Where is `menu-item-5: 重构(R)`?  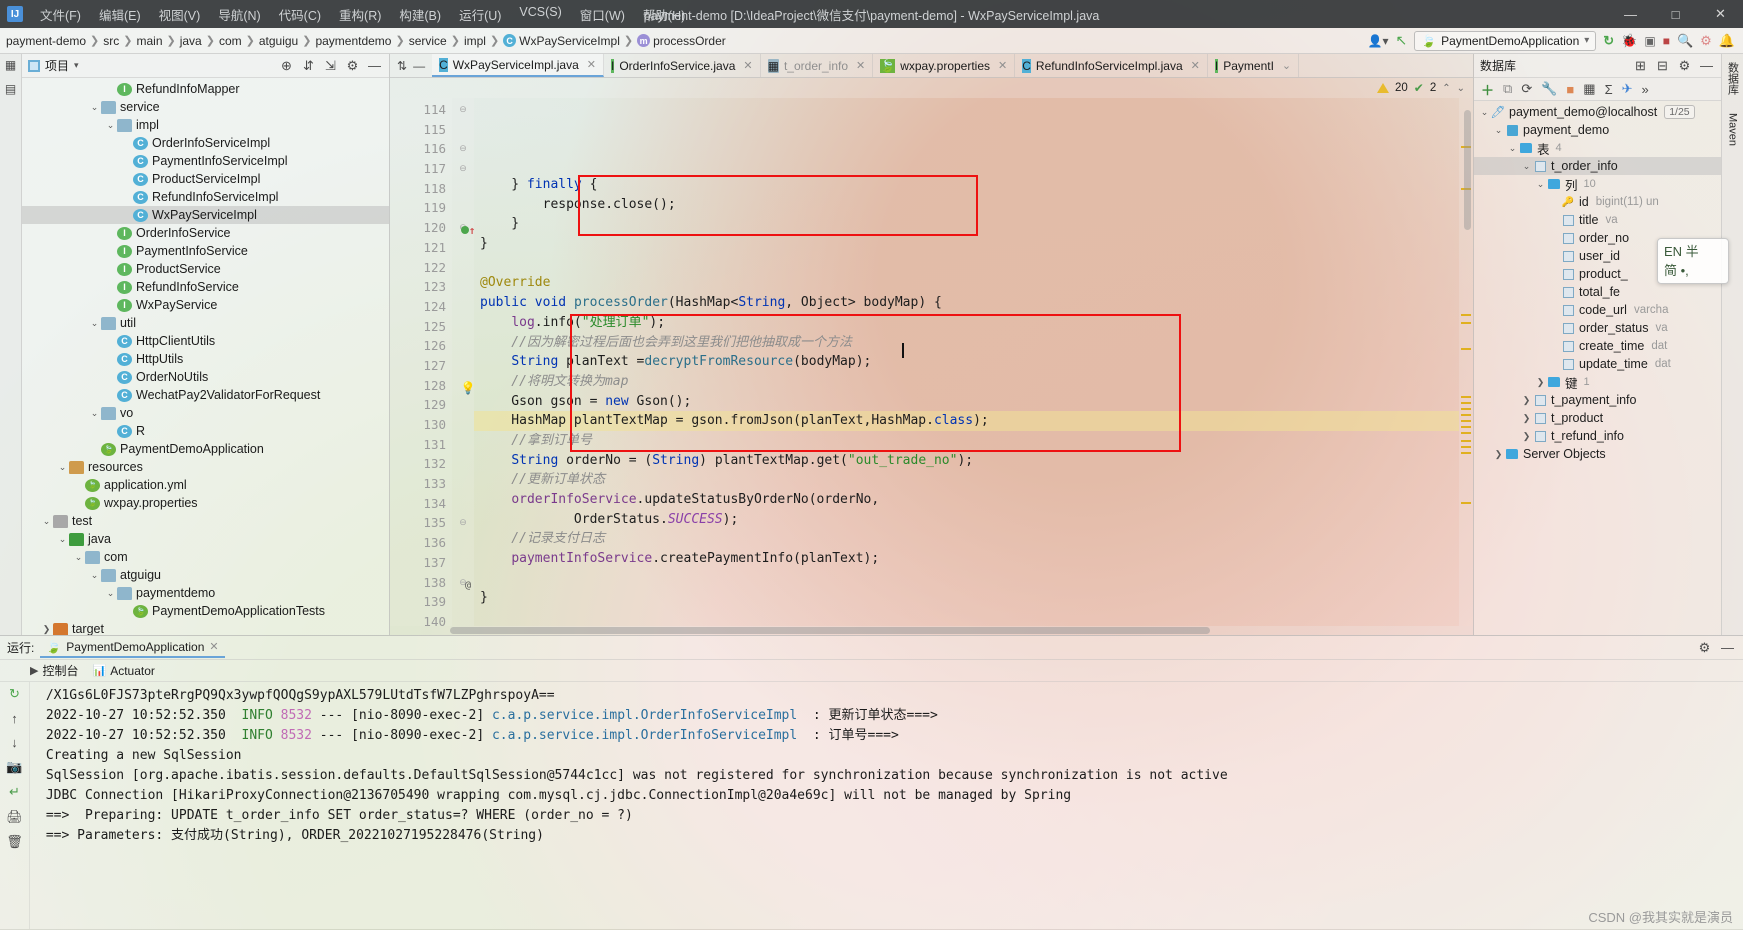
menu-item-5: 重构(R) is located at coordinates (360, 14).